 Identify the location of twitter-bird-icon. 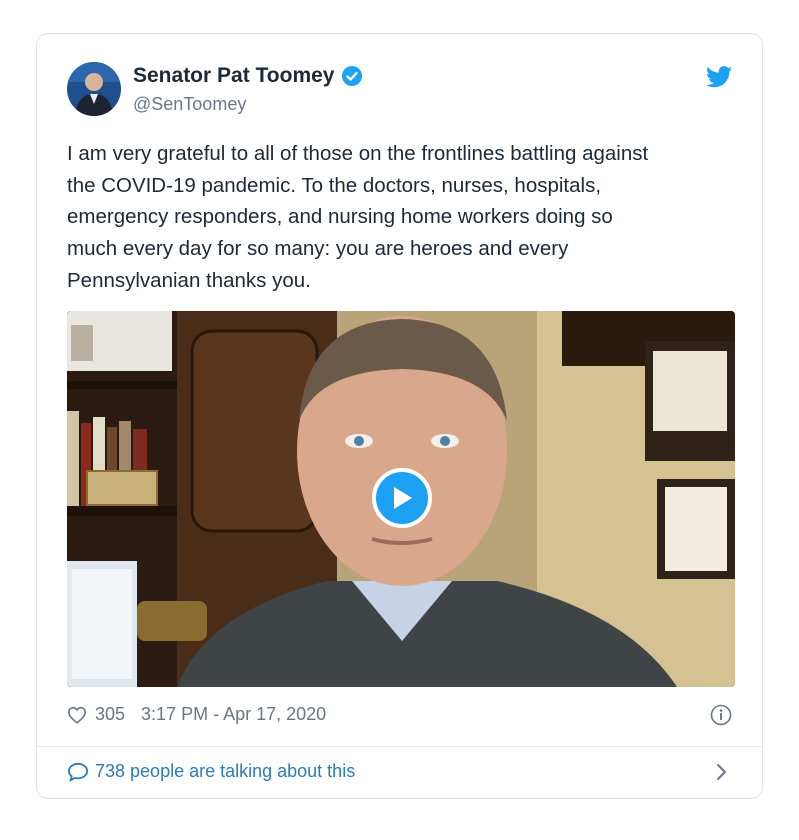
(719, 77).